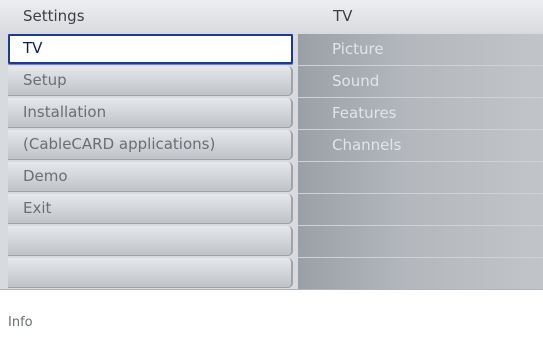 The height and width of the screenshot is (342, 543). What do you see at coordinates (364, 113) in the screenshot?
I see `submenu-item-label: Features` at bounding box center [364, 113].